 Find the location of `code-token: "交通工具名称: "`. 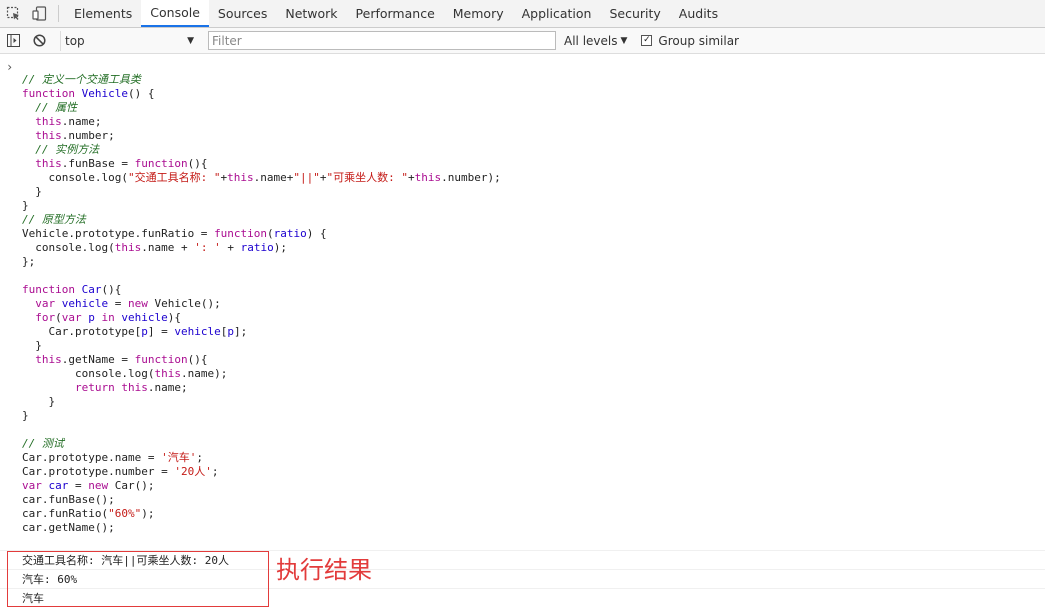

code-token: "交通工具名称: " is located at coordinates (174, 177).